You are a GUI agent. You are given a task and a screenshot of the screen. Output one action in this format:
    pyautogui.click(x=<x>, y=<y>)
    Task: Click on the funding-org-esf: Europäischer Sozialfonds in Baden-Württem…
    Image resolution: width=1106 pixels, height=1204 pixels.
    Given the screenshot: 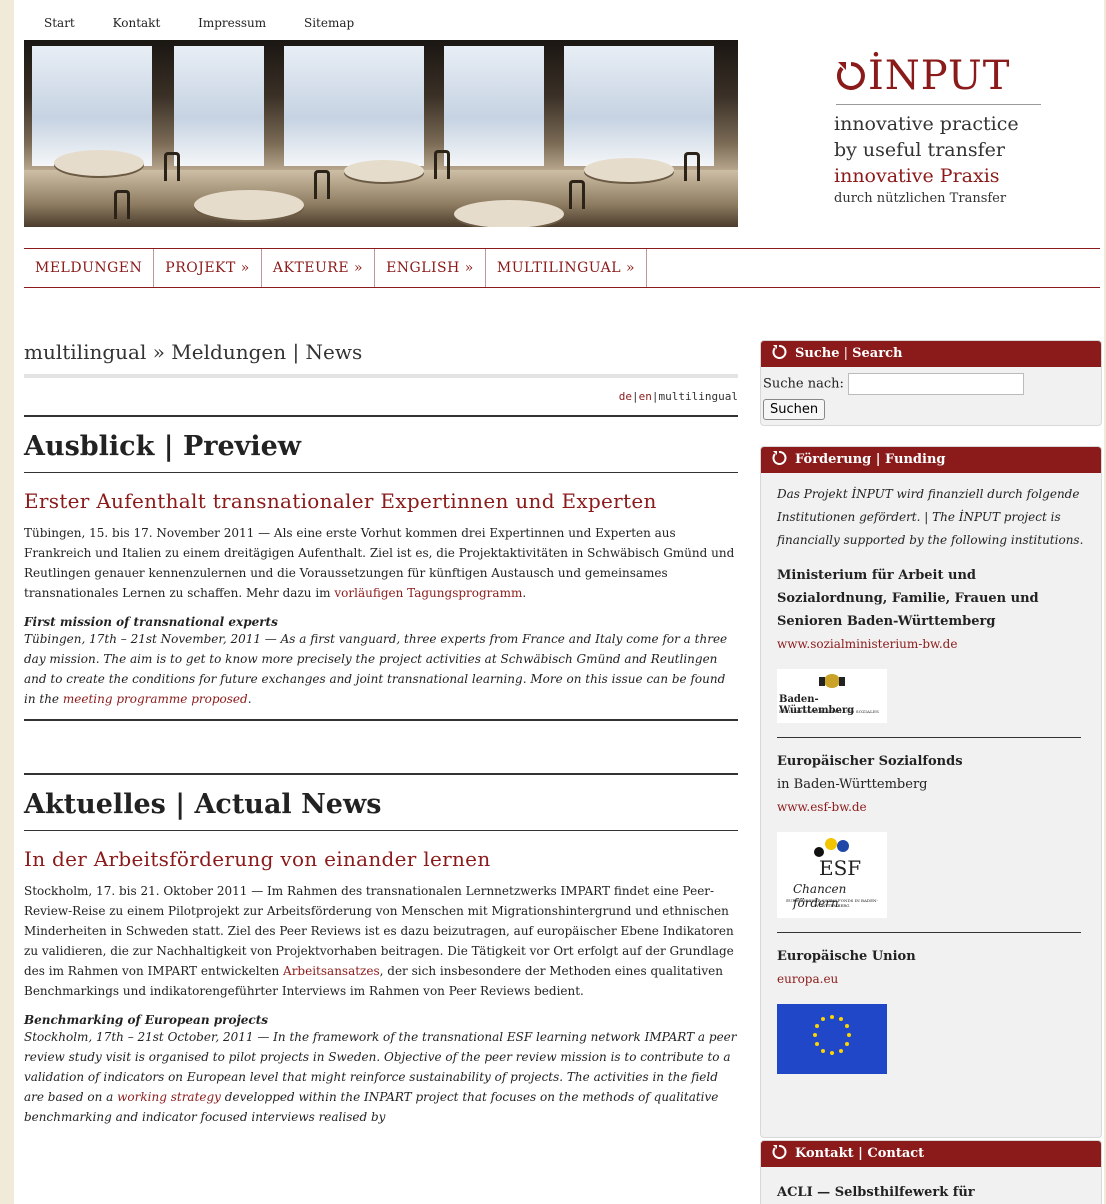 What is the action you would take?
    pyautogui.click(x=870, y=773)
    